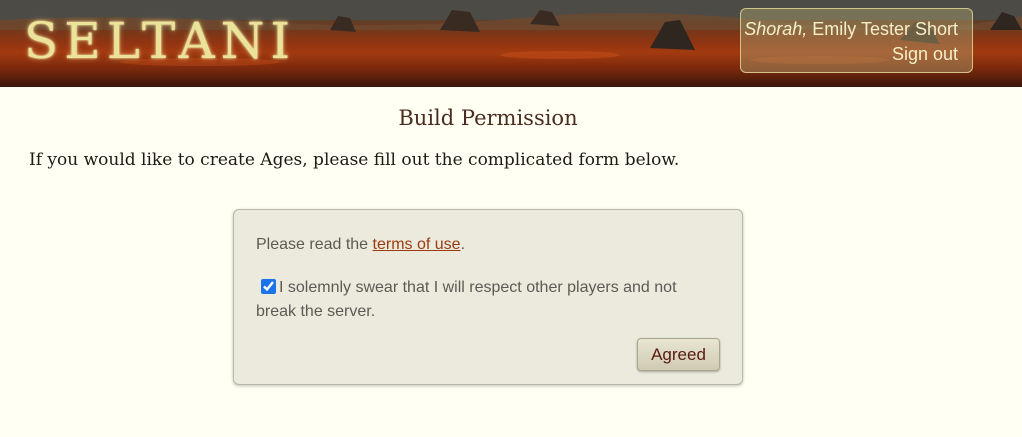 This screenshot has width=1022, height=437. What do you see at coordinates (488, 118) in the screenshot?
I see `page-title: Build Permission` at bounding box center [488, 118].